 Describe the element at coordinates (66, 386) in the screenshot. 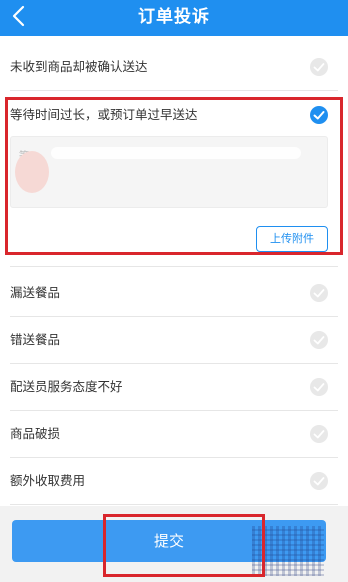

I see `reason-label: 配送员服务态度不好` at that location.